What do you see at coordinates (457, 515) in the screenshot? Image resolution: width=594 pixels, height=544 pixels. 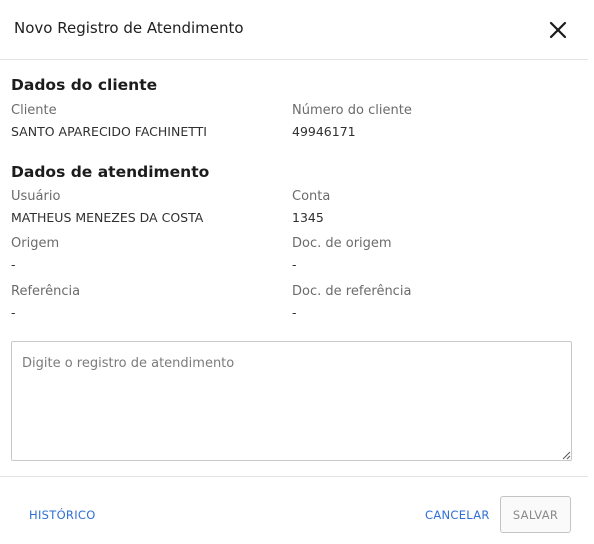 I see `cancel-button: CANCELAR` at bounding box center [457, 515].